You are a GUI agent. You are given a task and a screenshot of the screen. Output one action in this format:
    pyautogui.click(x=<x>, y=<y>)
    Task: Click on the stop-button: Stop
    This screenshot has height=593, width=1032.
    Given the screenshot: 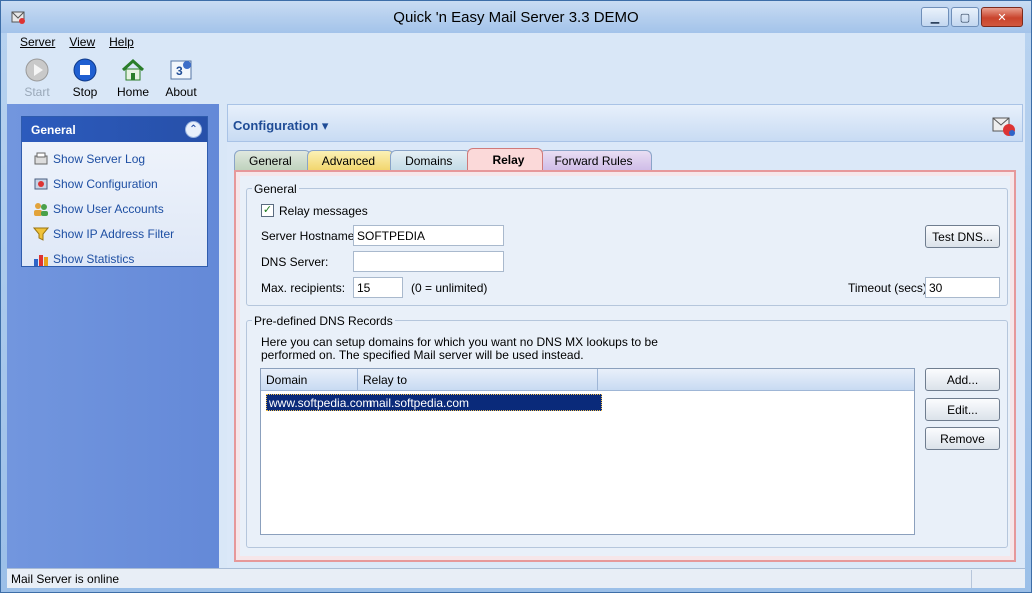 What is the action you would take?
    pyautogui.click(x=85, y=78)
    